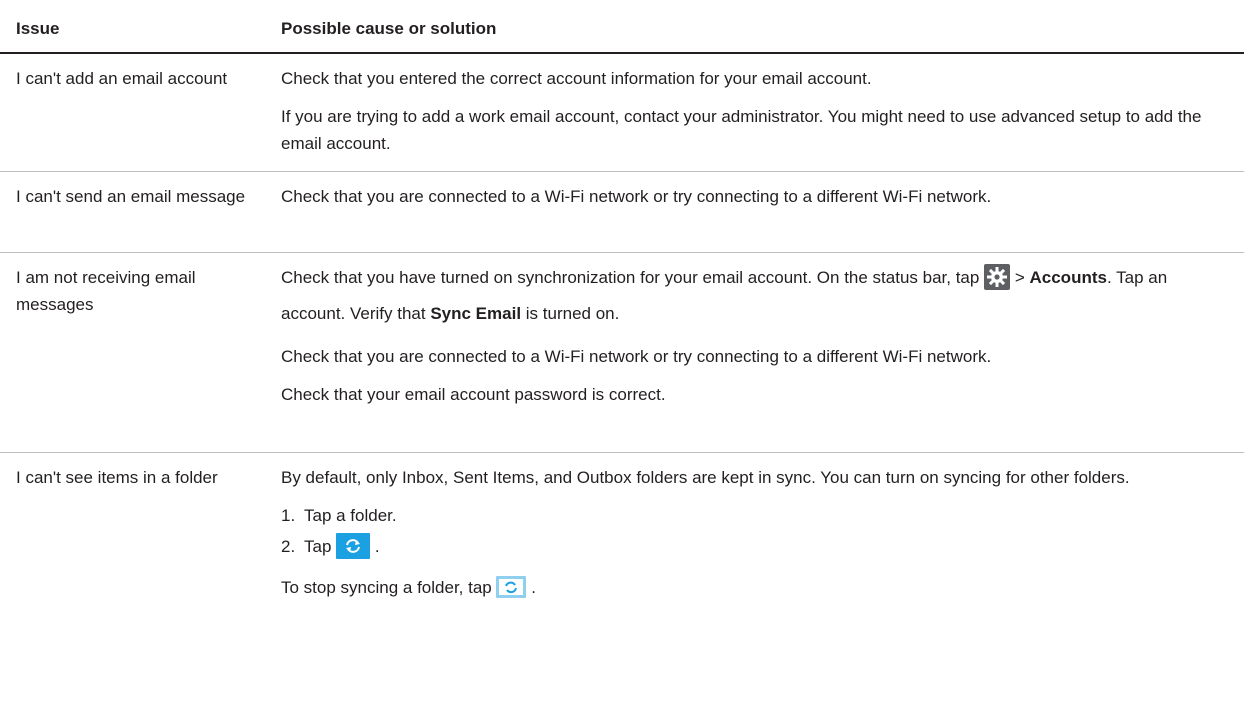 The image size is (1244, 727). I want to click on issue-cell: I can't see items in a folder, so click(117, 477).